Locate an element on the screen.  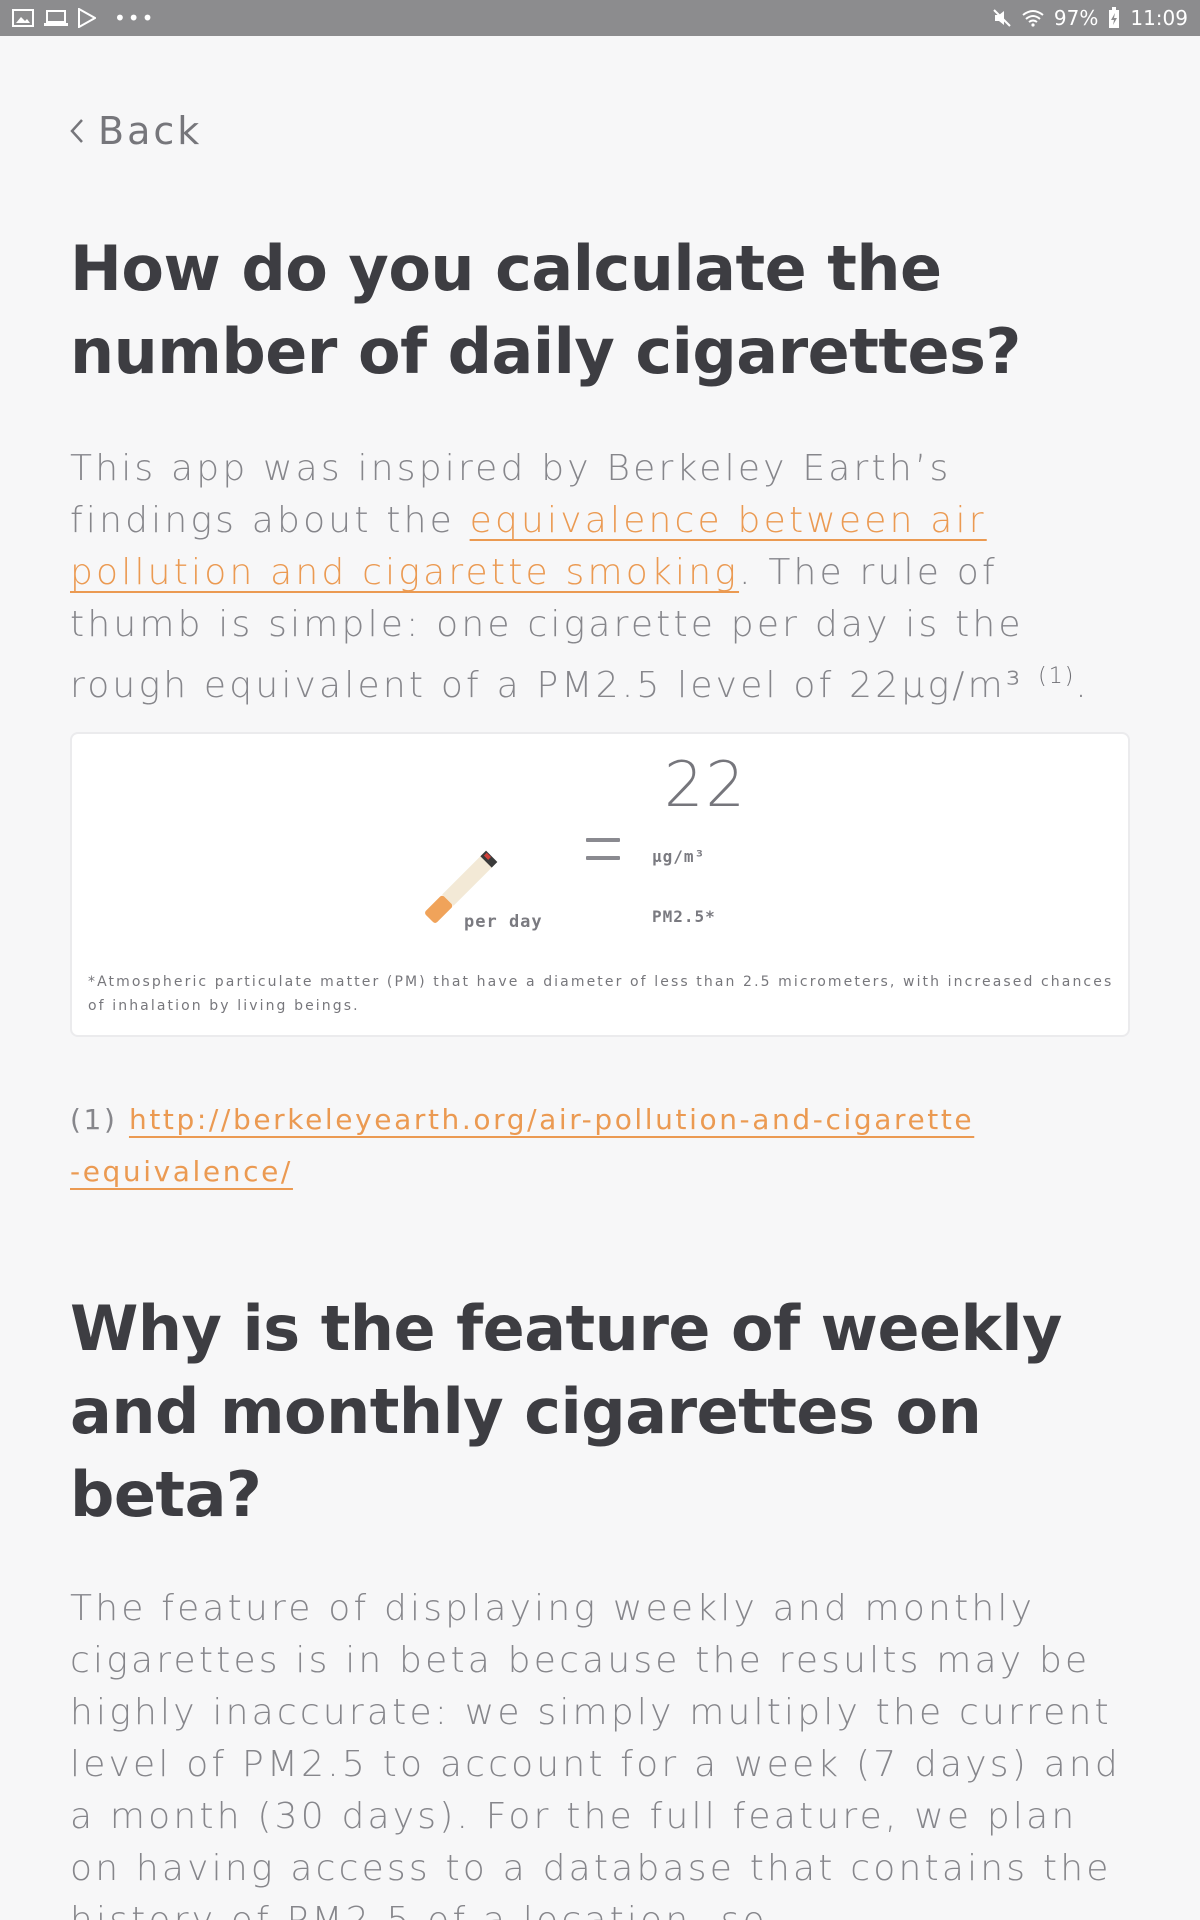
back-button: Back is located at coordinates (136, 131).